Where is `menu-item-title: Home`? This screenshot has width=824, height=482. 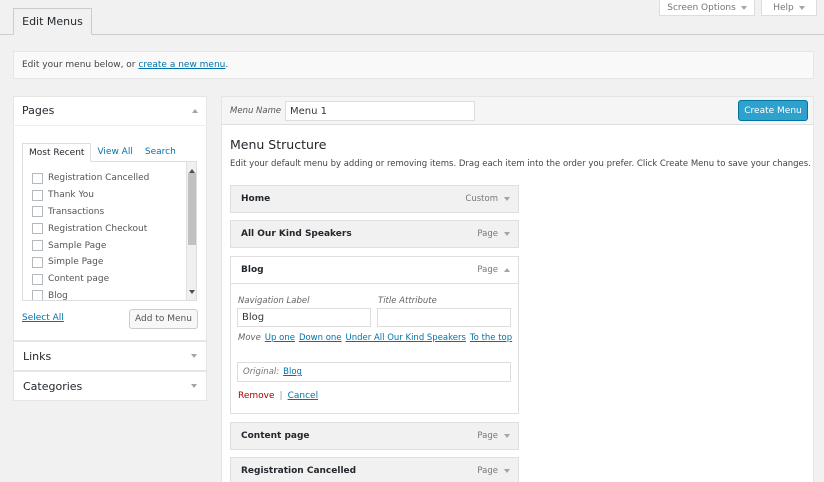 menu-item-title: Home is located at coordinates (256, 199).